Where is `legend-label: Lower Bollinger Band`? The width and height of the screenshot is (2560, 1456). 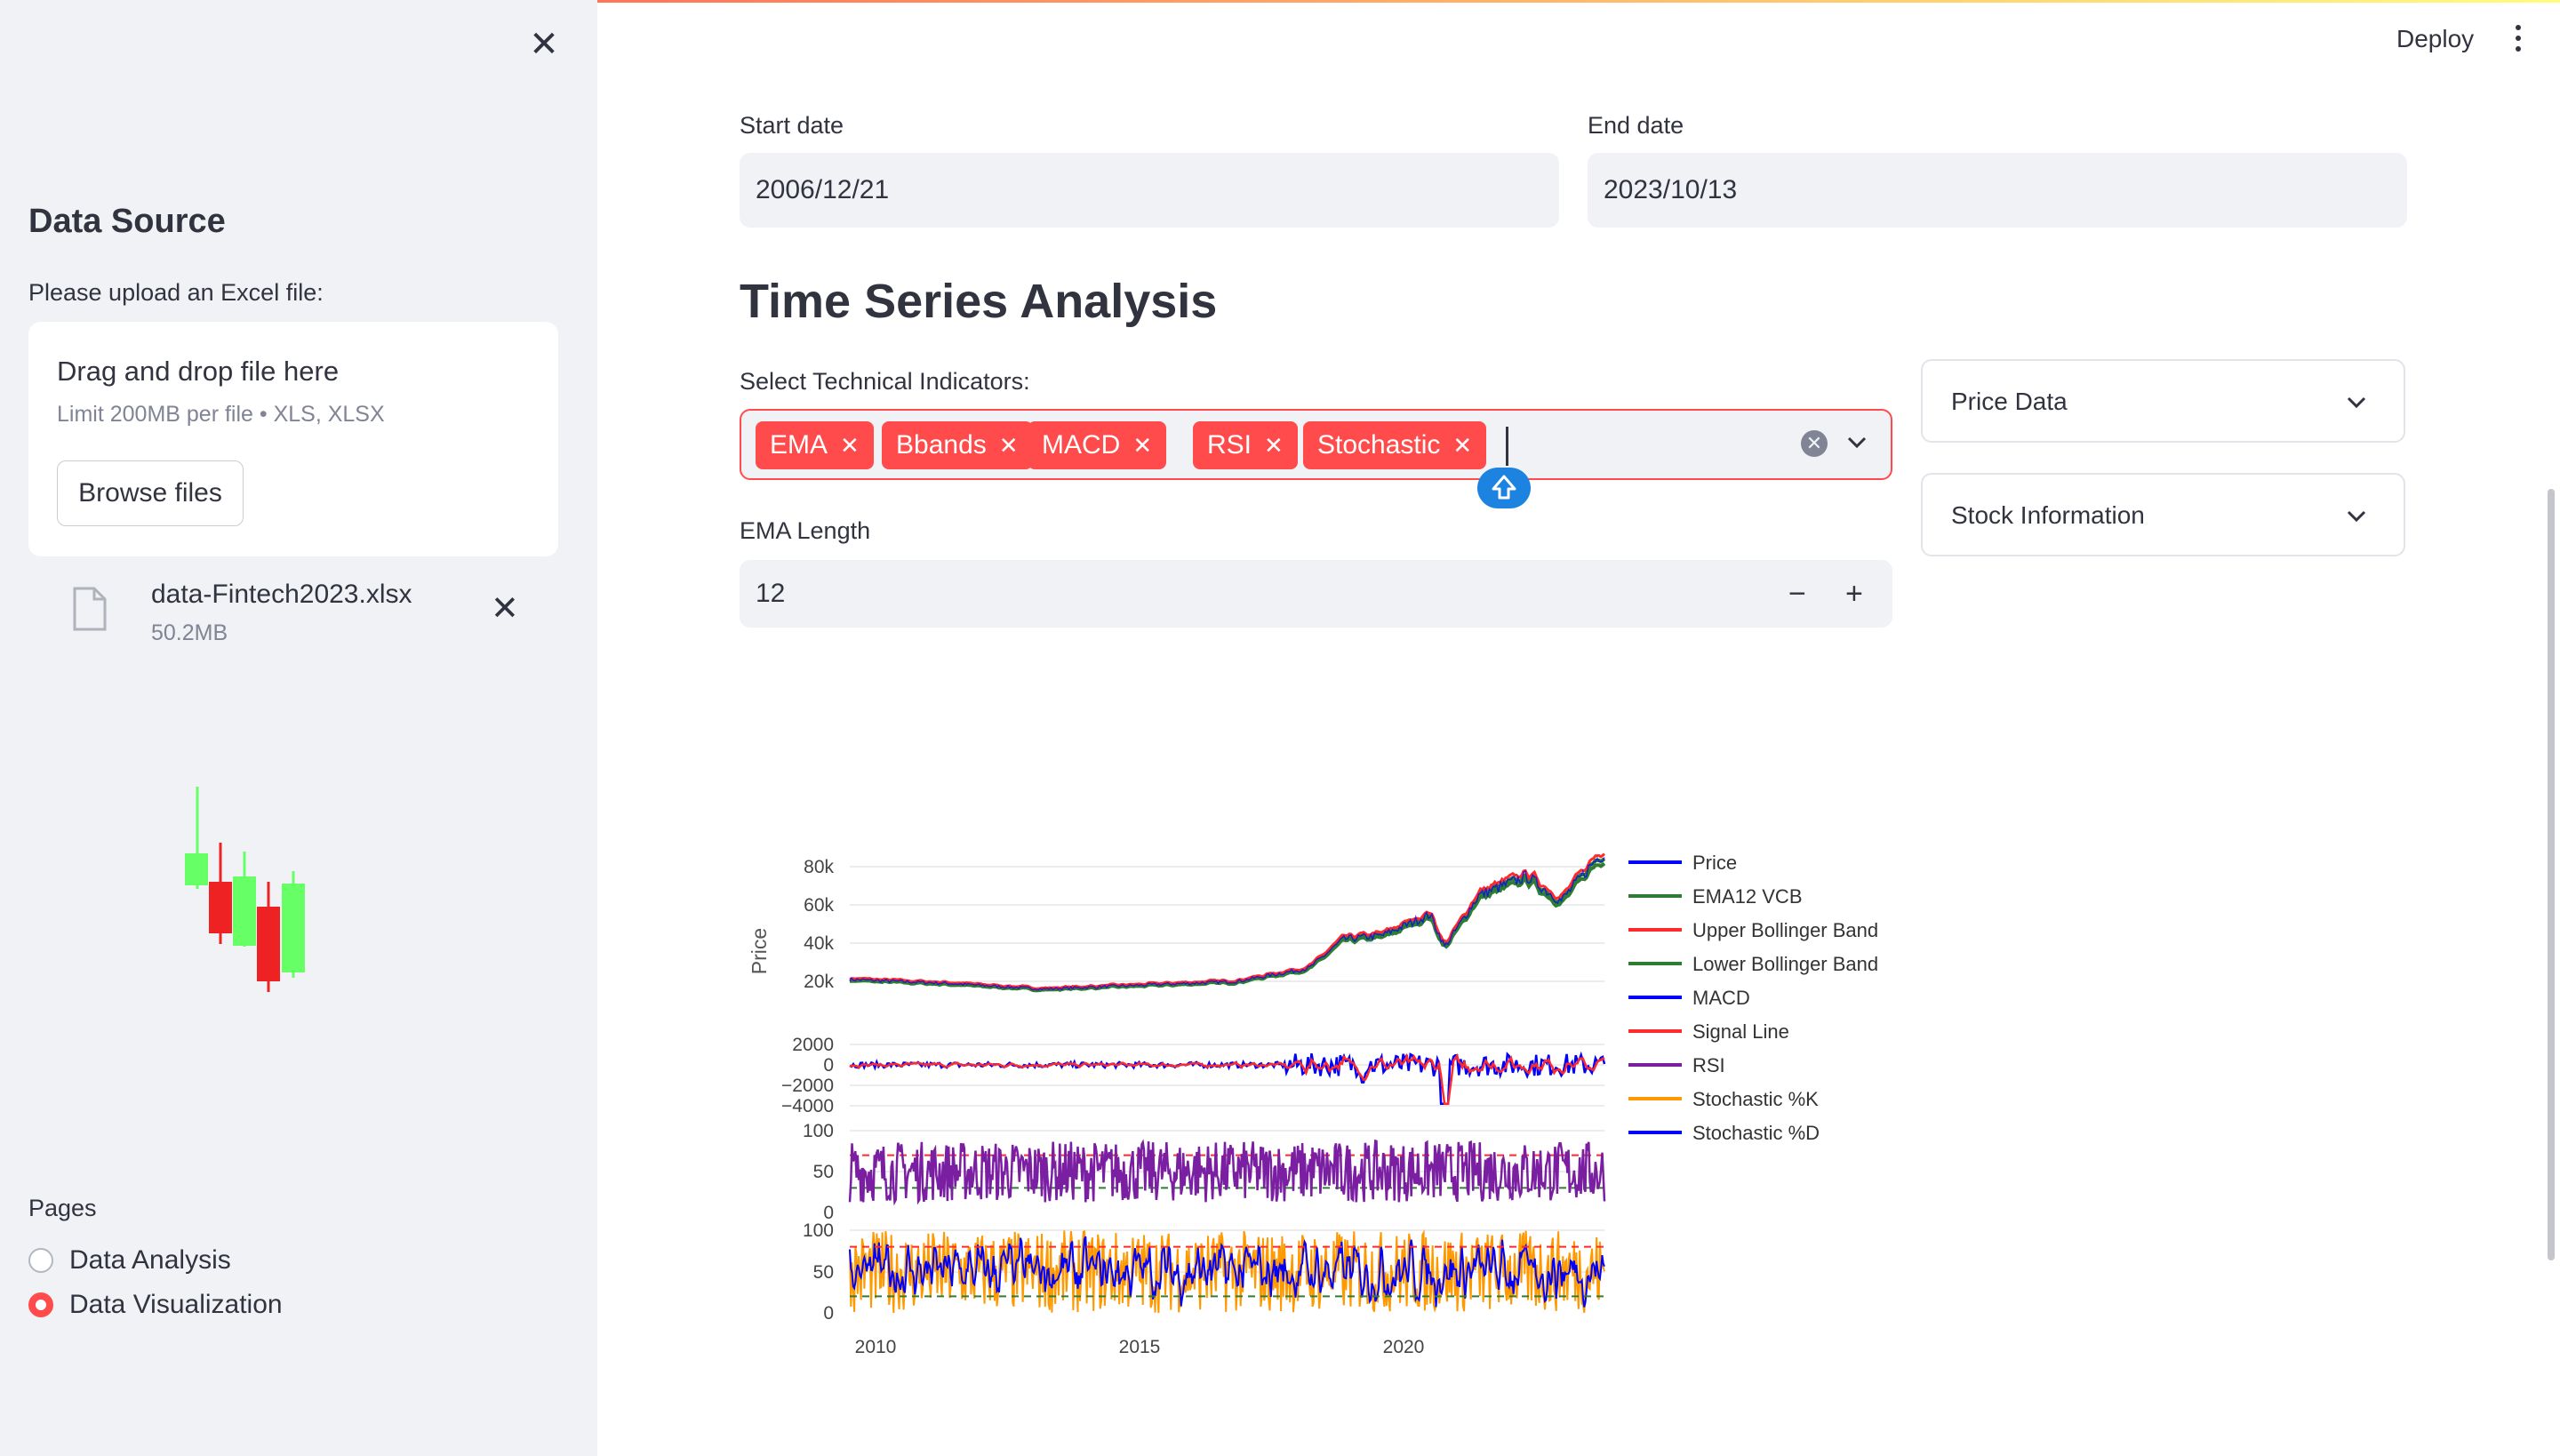 legend-label: Lower Bollinger Band is located at coordinates (1785, 964).